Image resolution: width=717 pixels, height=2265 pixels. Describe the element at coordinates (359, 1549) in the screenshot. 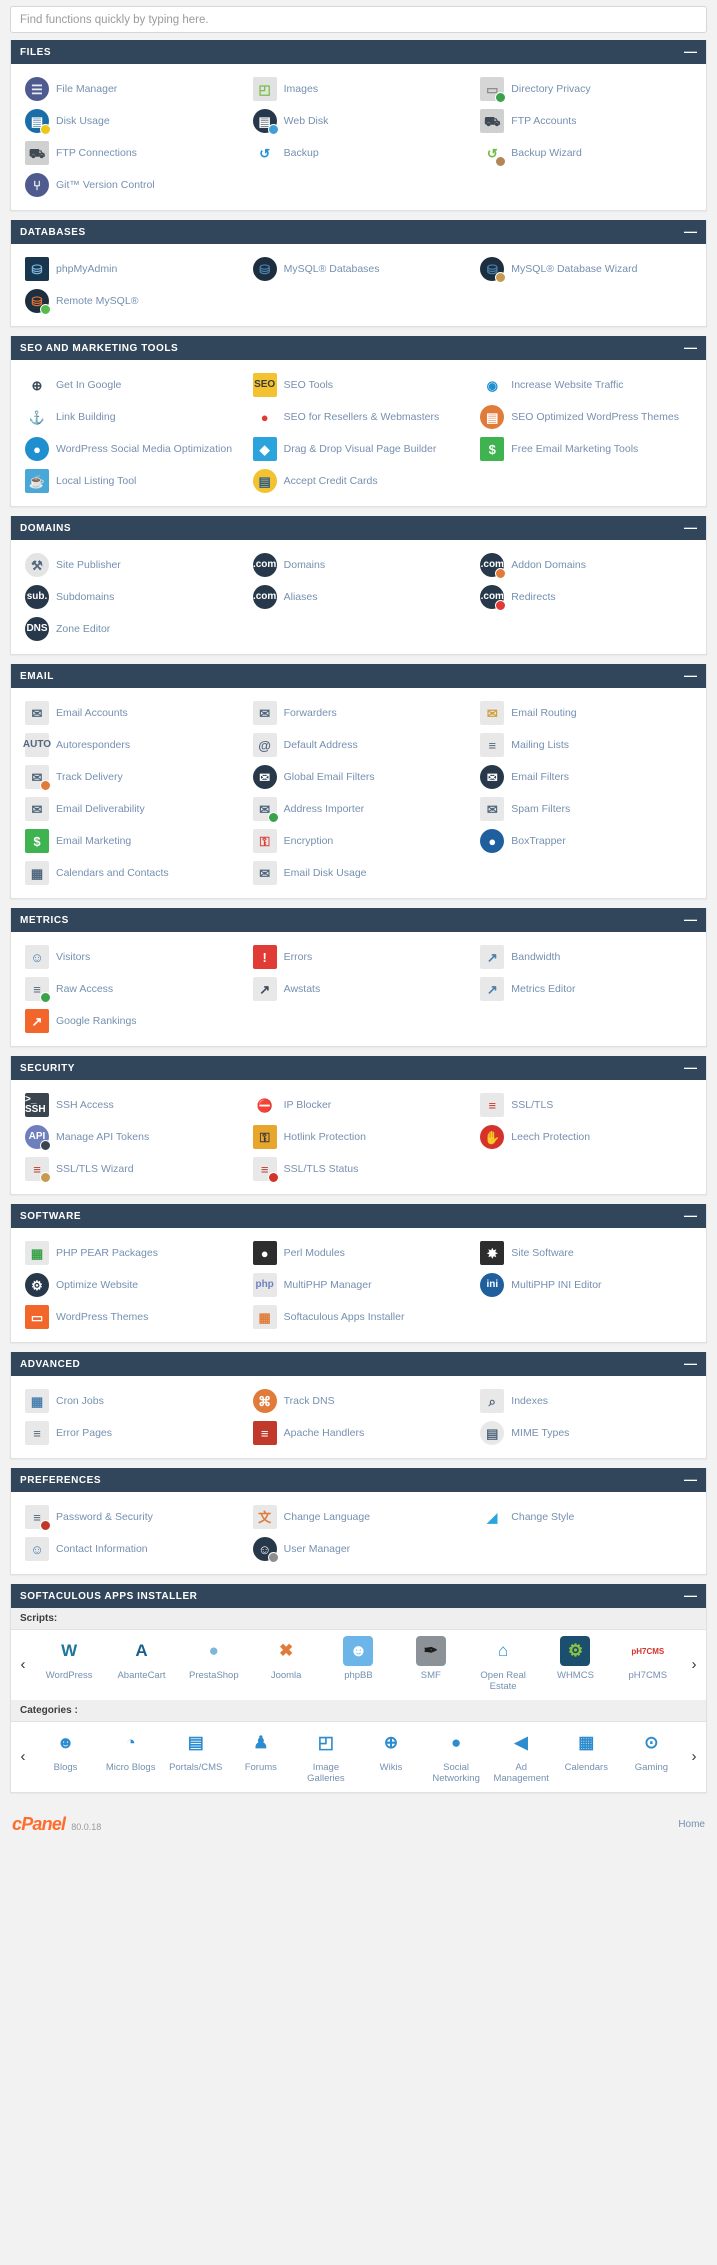

I see `item-user-manager: ☺ User Manager` at that location.